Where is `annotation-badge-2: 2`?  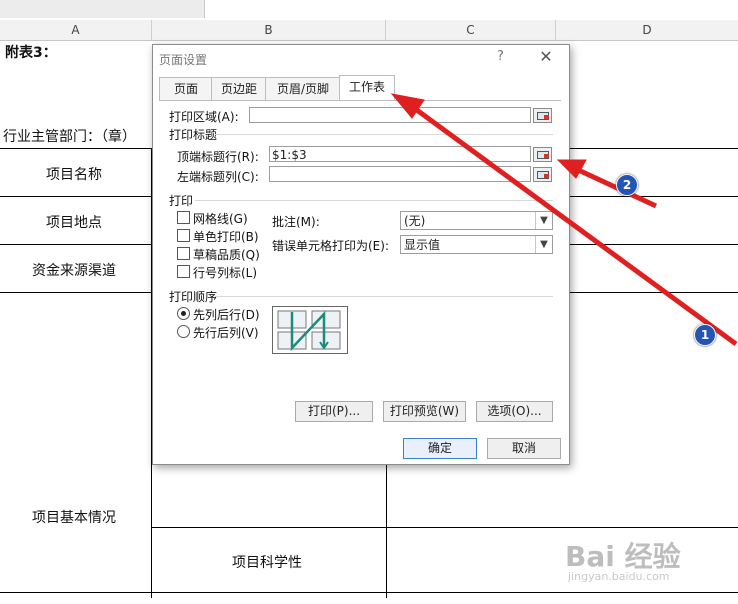 annotation-badge-2: 2 is located at coordinates (627, 185).